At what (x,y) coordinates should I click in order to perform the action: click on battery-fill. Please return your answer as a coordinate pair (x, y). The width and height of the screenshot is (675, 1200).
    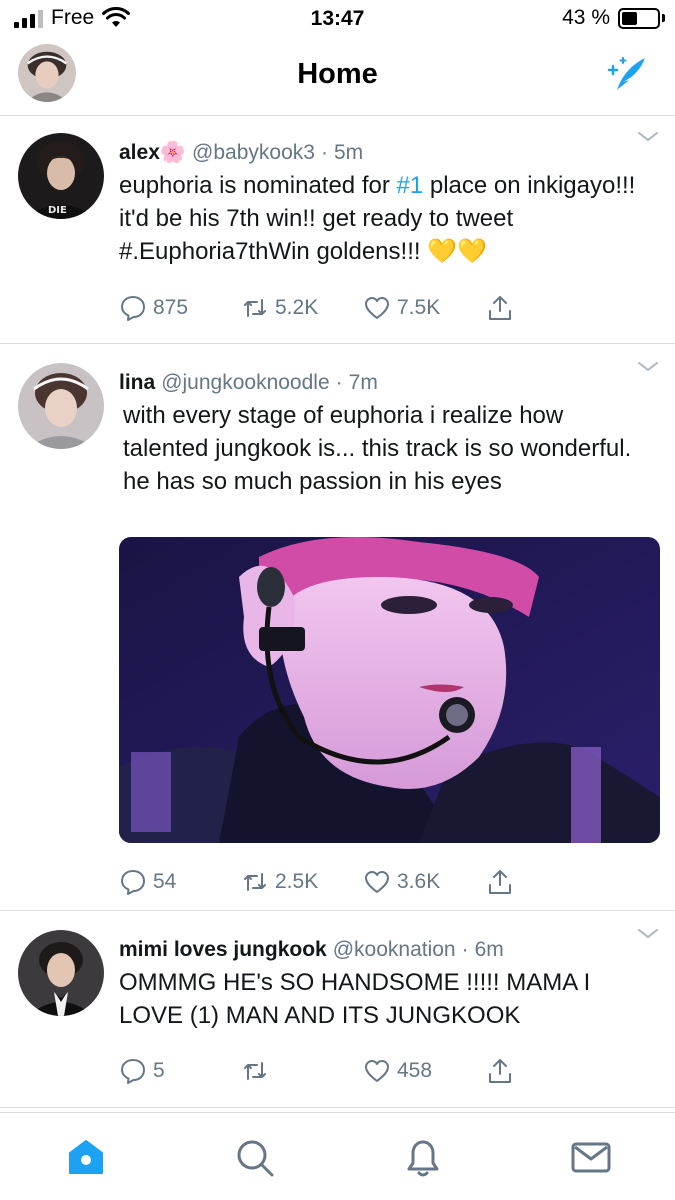
    Looking at the image, I should click on (629, 18).